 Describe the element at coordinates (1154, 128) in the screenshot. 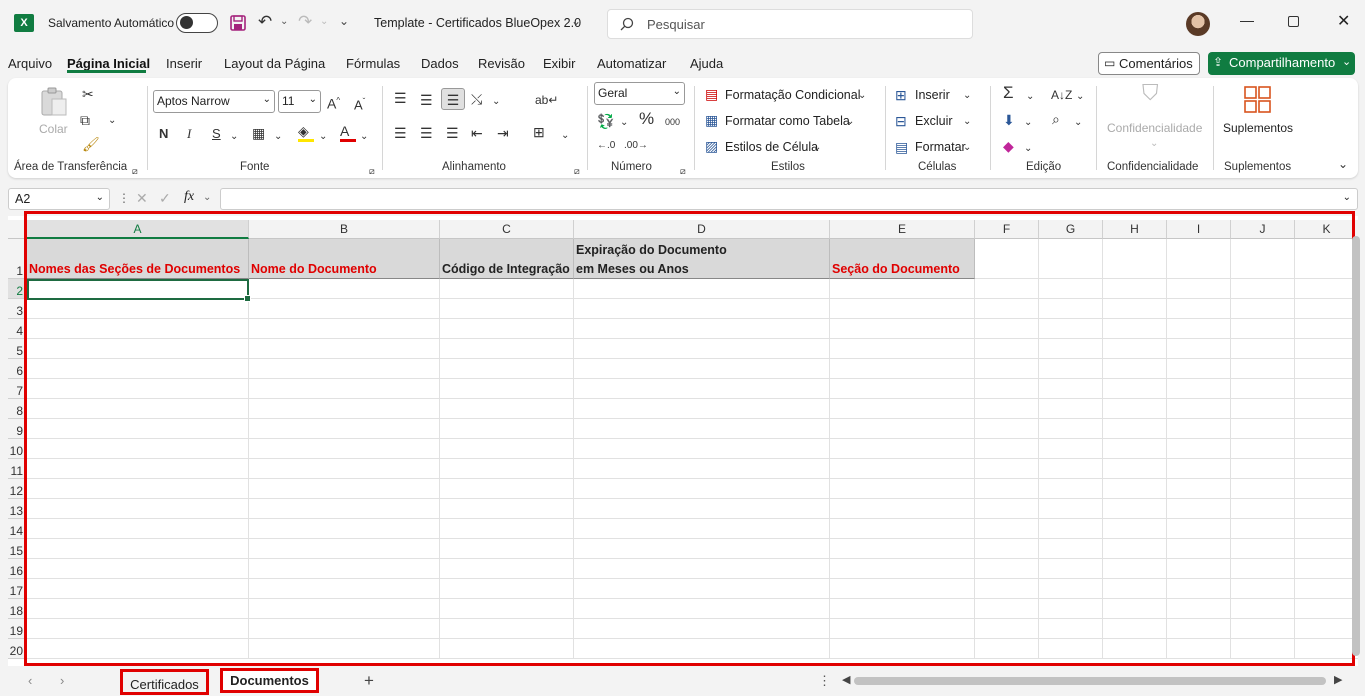

I see `sensitivity-button: Confidencialidade` at that location.